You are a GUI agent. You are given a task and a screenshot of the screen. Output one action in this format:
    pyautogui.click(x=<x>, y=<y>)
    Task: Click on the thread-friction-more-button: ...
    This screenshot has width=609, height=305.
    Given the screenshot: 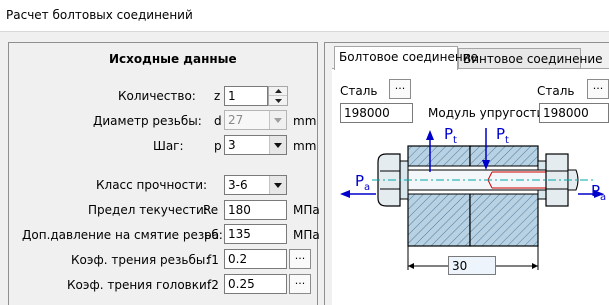 What is the action you would take?
    pyautogui.click(x=300, y=259)
    